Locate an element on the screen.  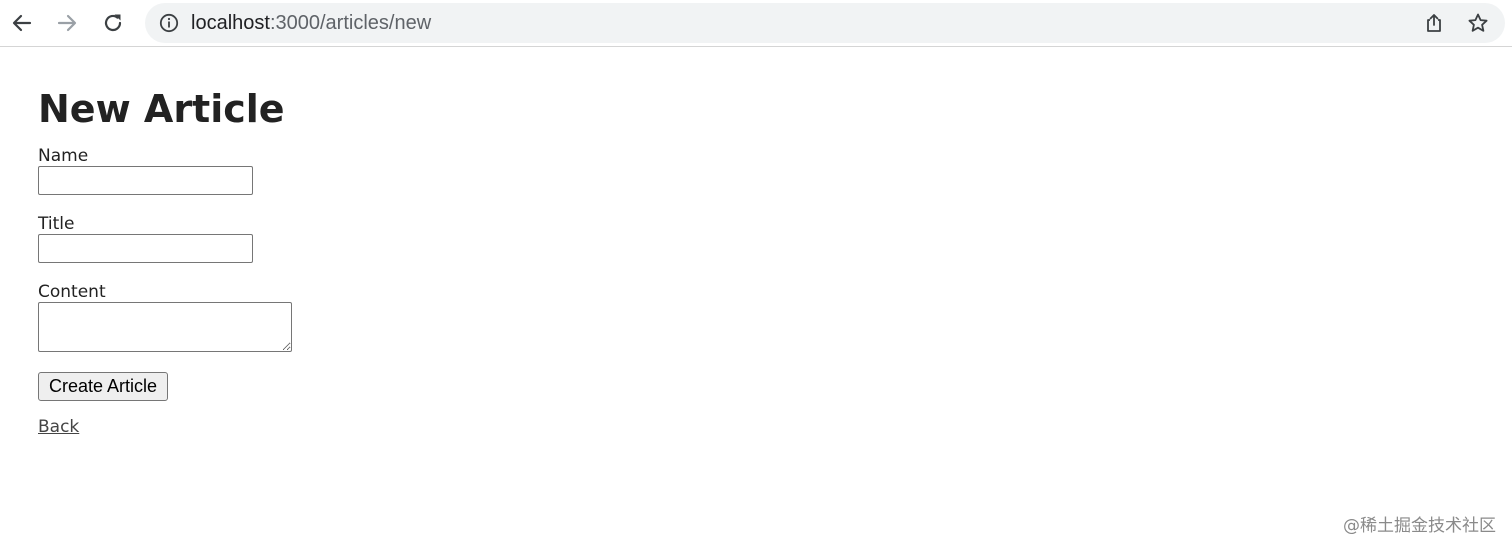
forward-button is located at coordinates (67, 23).